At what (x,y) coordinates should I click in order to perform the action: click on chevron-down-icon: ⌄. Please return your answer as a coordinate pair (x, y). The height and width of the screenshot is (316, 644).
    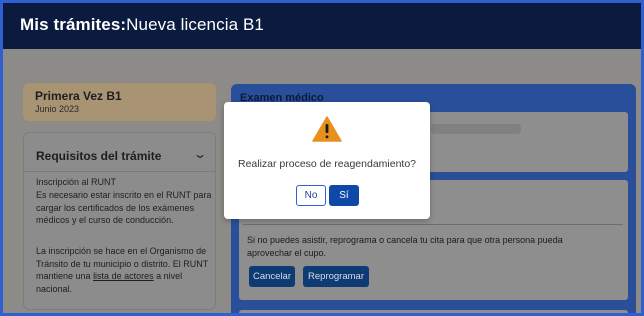
    Looking at the image, I should click on (200, 154).